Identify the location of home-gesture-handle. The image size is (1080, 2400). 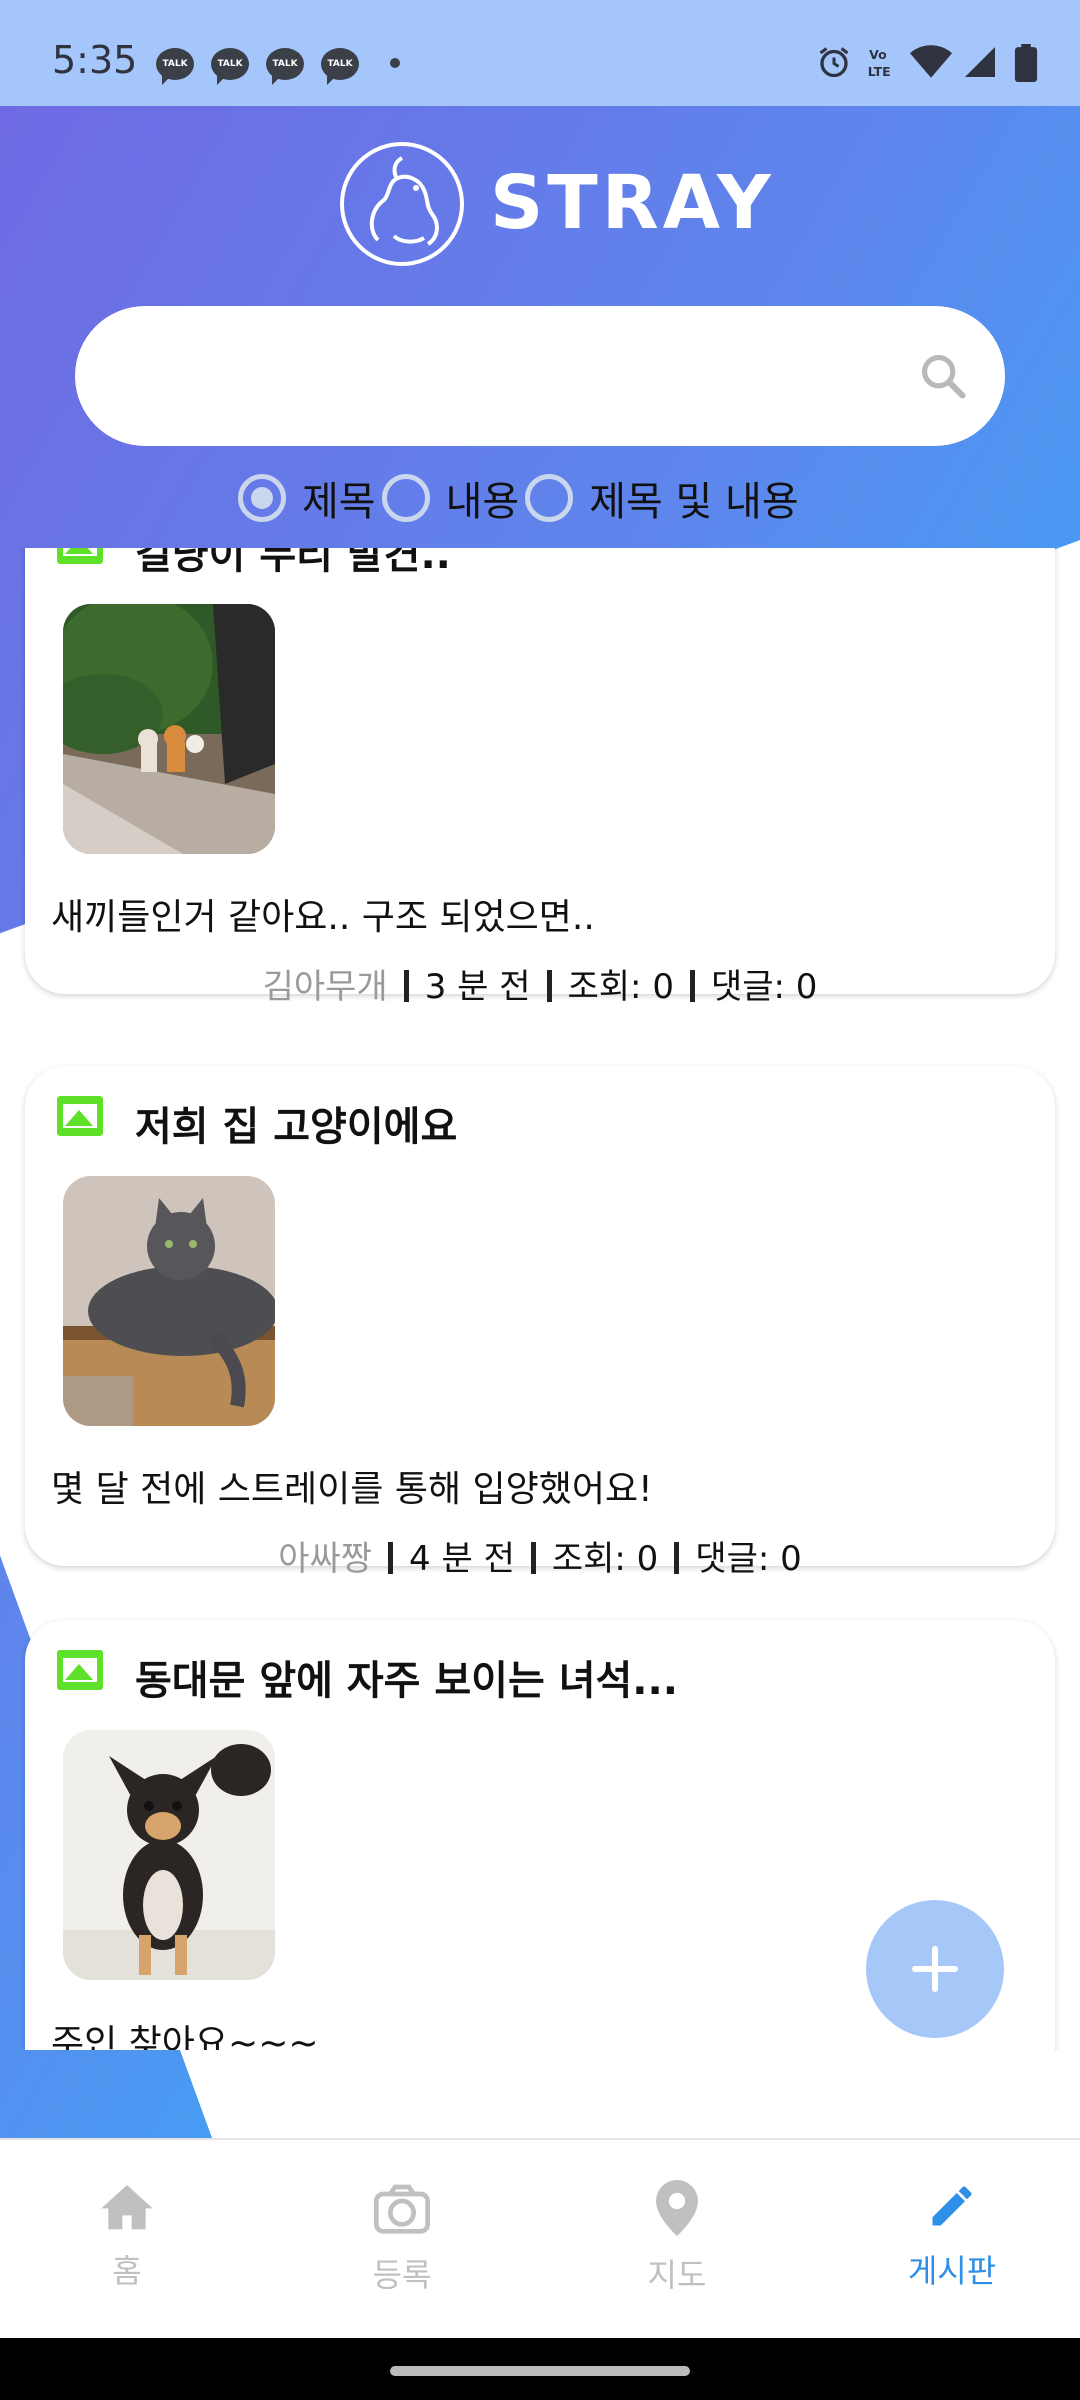
(540, 2371).